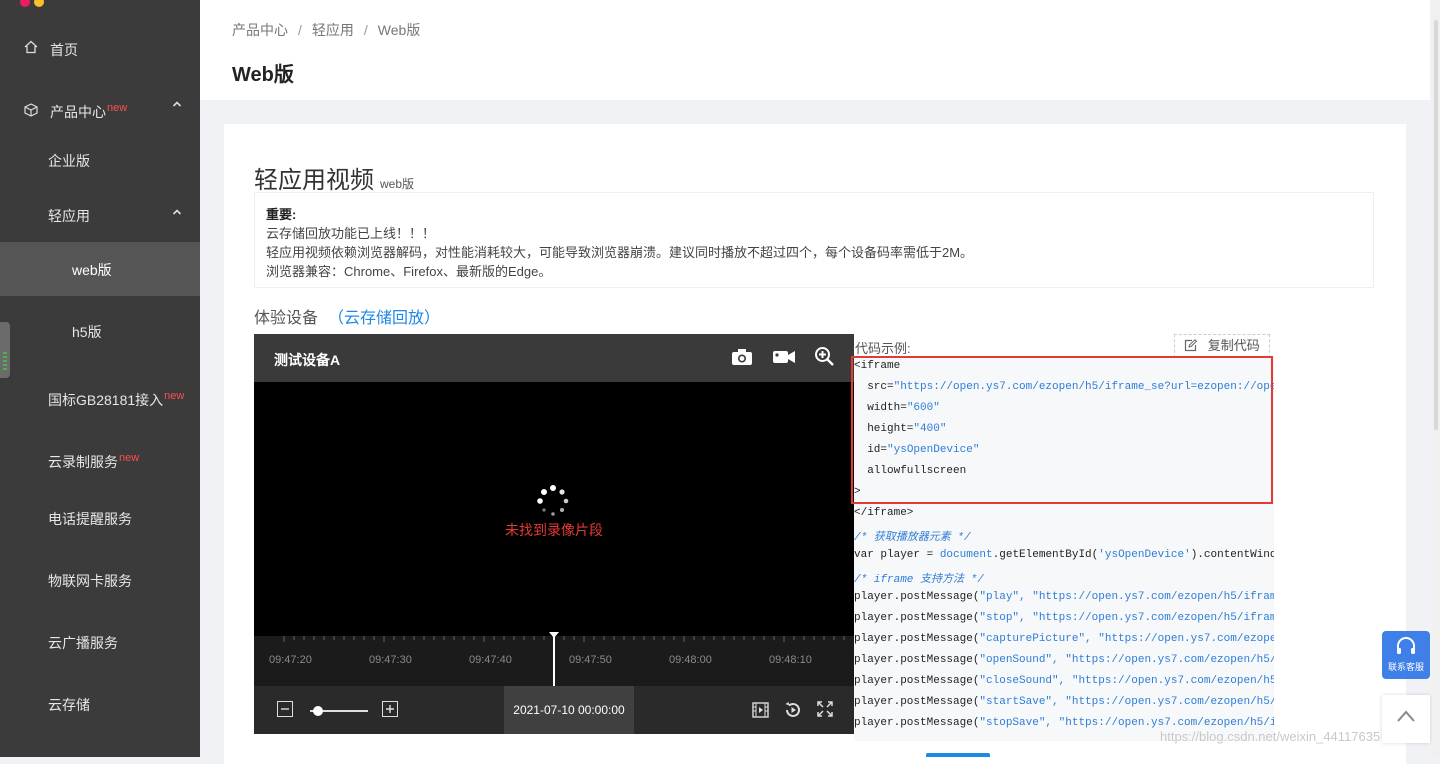  Describe the element at coordinates (919, 580) in the screenshot. I see `code-token: /* iframe 支持方法 */` at that location.